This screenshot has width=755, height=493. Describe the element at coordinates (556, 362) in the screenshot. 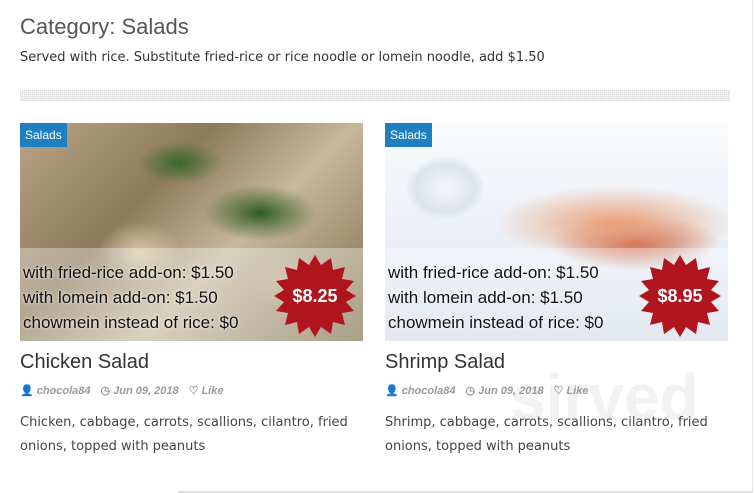

I see `dish-title: Shrimp Salad` at that location.